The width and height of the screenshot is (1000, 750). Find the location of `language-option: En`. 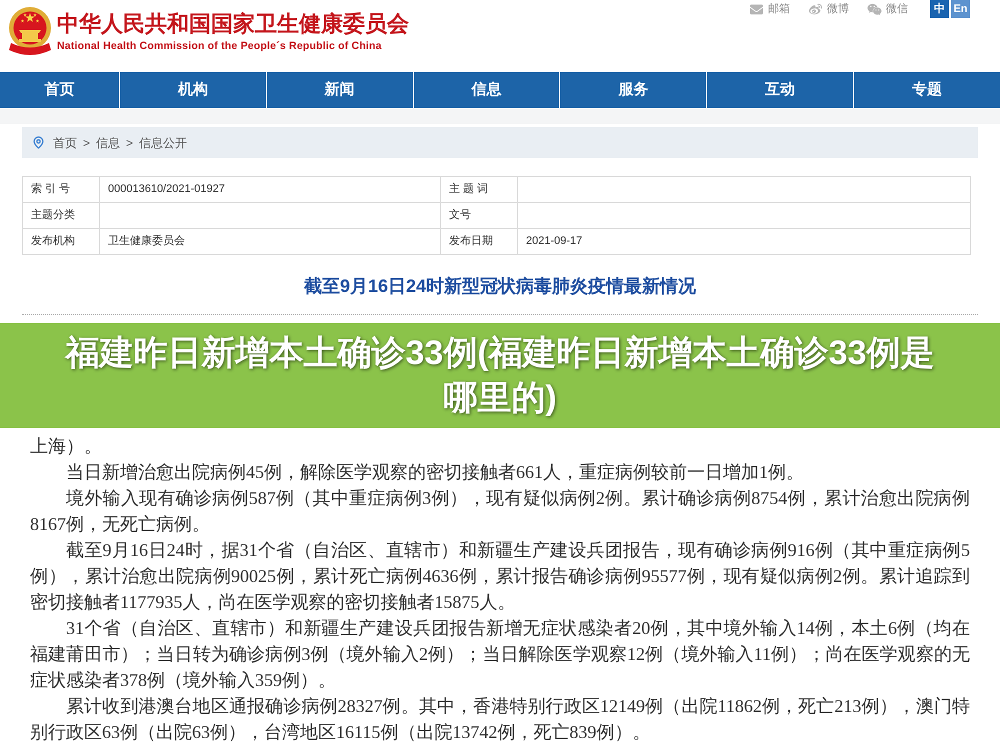

language-option: En is located at coordinates (960, 9).